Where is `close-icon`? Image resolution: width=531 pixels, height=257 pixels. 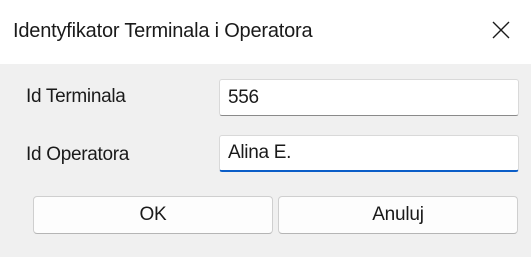
close-icon is located at coordinates (501, 32).